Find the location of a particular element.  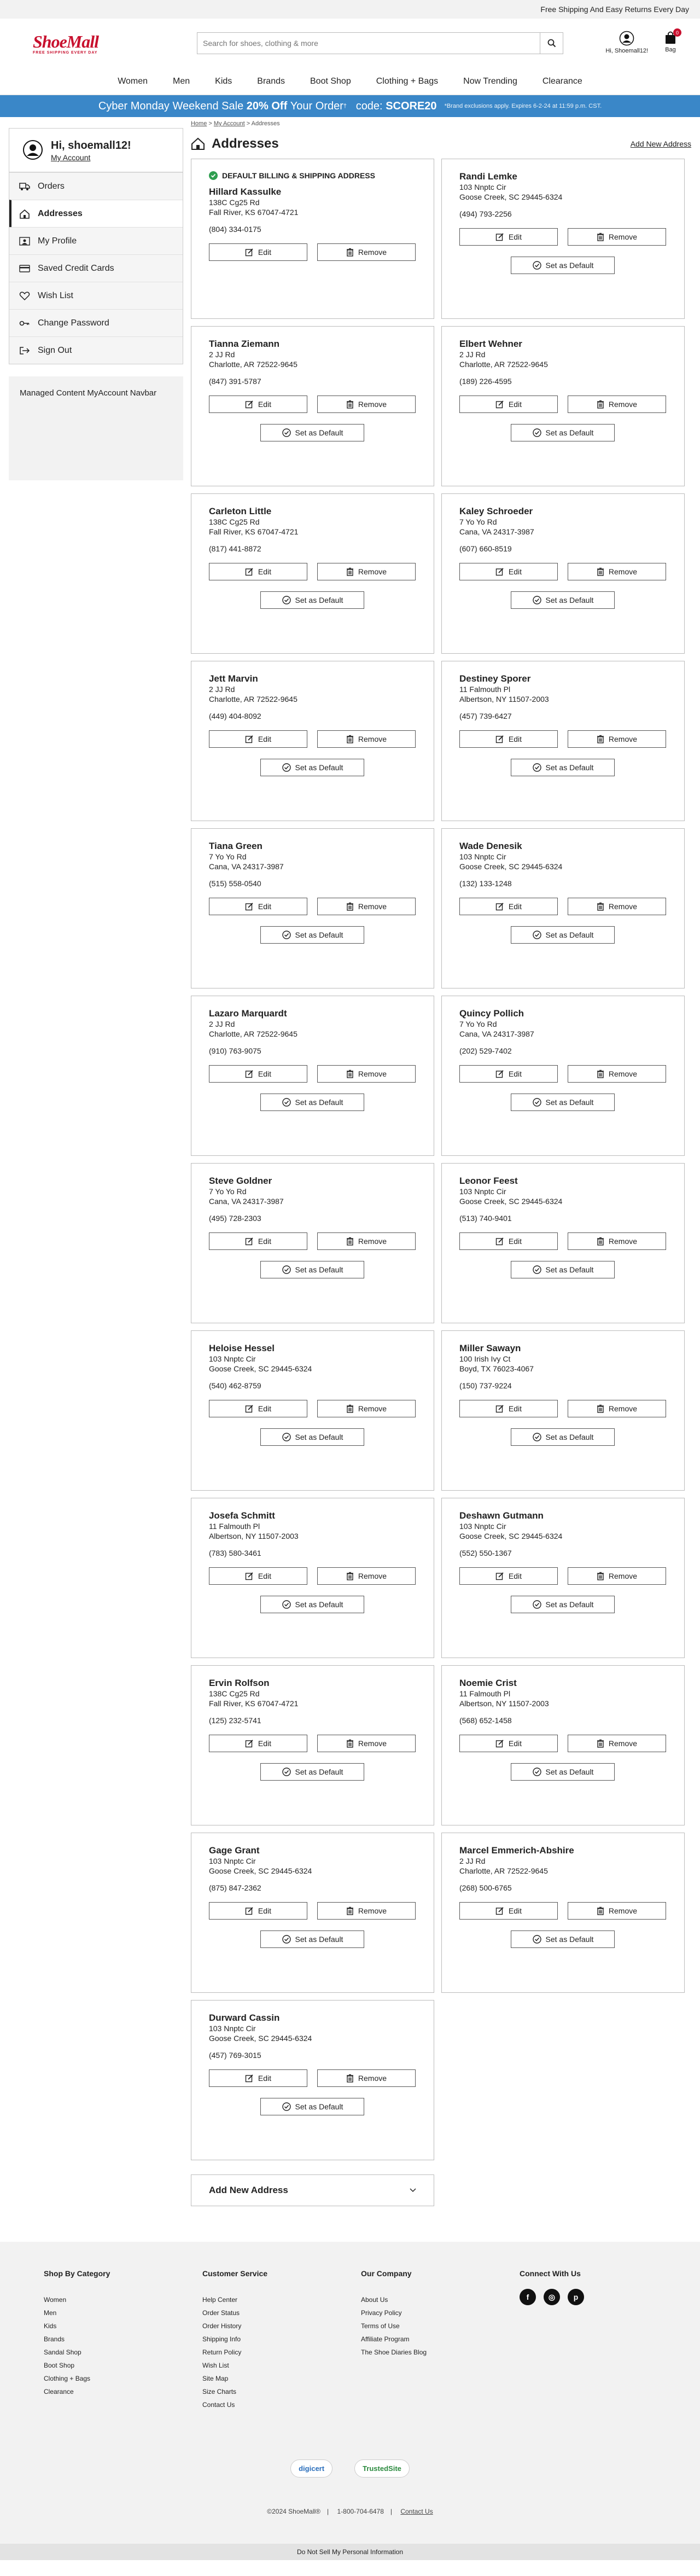

search-input is located at coordinates (368, 43).